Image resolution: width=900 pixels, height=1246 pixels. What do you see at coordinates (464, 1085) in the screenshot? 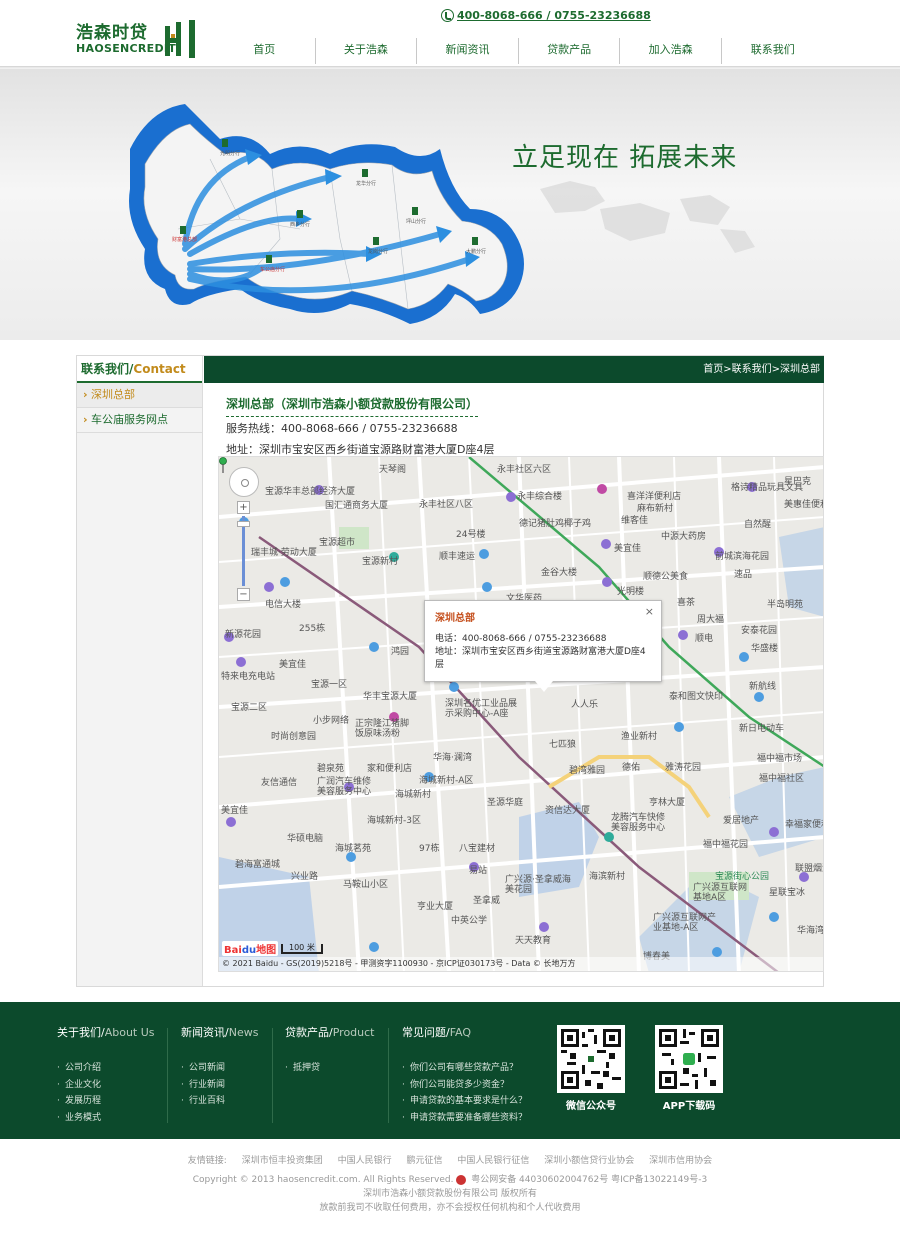
I see `footer-link: 你们公司能贷多少资金？` at bounding box center [464, 1085].